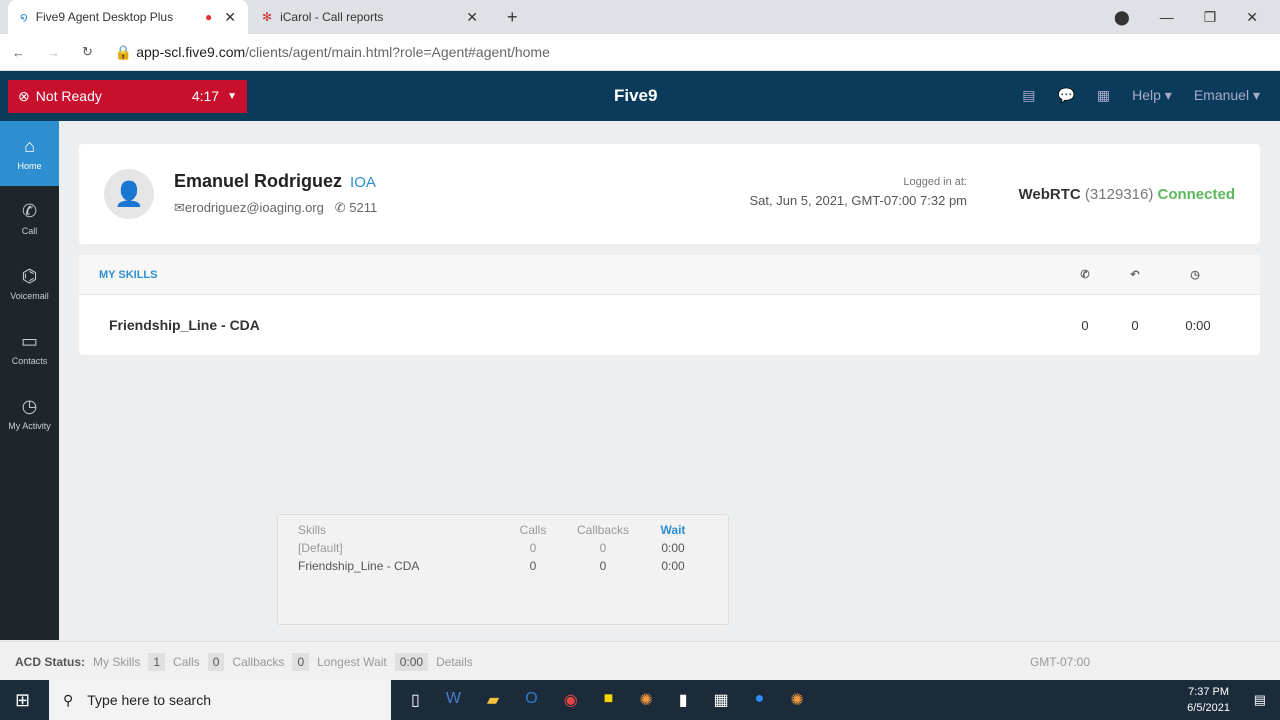 This screenshot has width=1280, height=720. What do you see at coordinates (359, 566) in the screenshot?
I see `popup-cell: Friendship_Line - CDA` at bounding box center [359, 566].